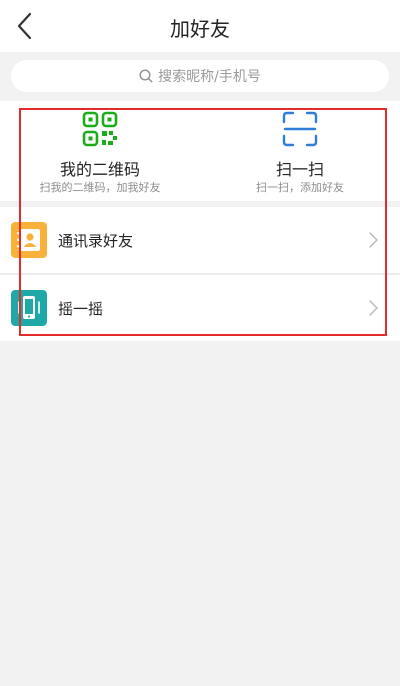 The height and width of the screenshot is (686, 400). Describe the element at coordinates (99, 169) in the screenshot. I see `my-qr-code-title: 我的二维码` at that location.